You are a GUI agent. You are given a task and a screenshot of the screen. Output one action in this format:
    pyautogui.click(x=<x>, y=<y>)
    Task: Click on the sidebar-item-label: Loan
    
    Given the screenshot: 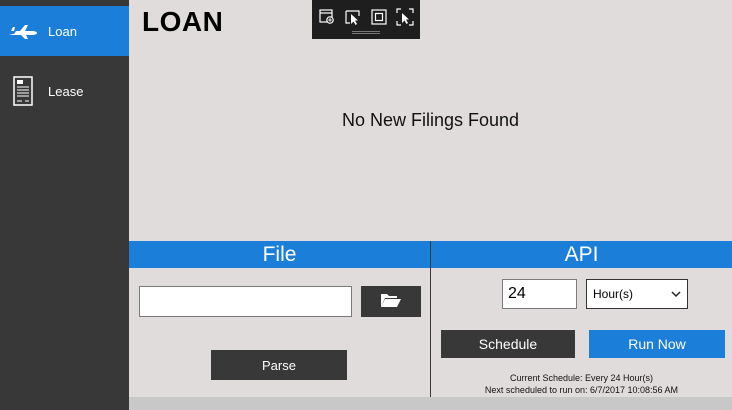 What is the action you would take?
    pyautogui.click(x=62, y=31)
    